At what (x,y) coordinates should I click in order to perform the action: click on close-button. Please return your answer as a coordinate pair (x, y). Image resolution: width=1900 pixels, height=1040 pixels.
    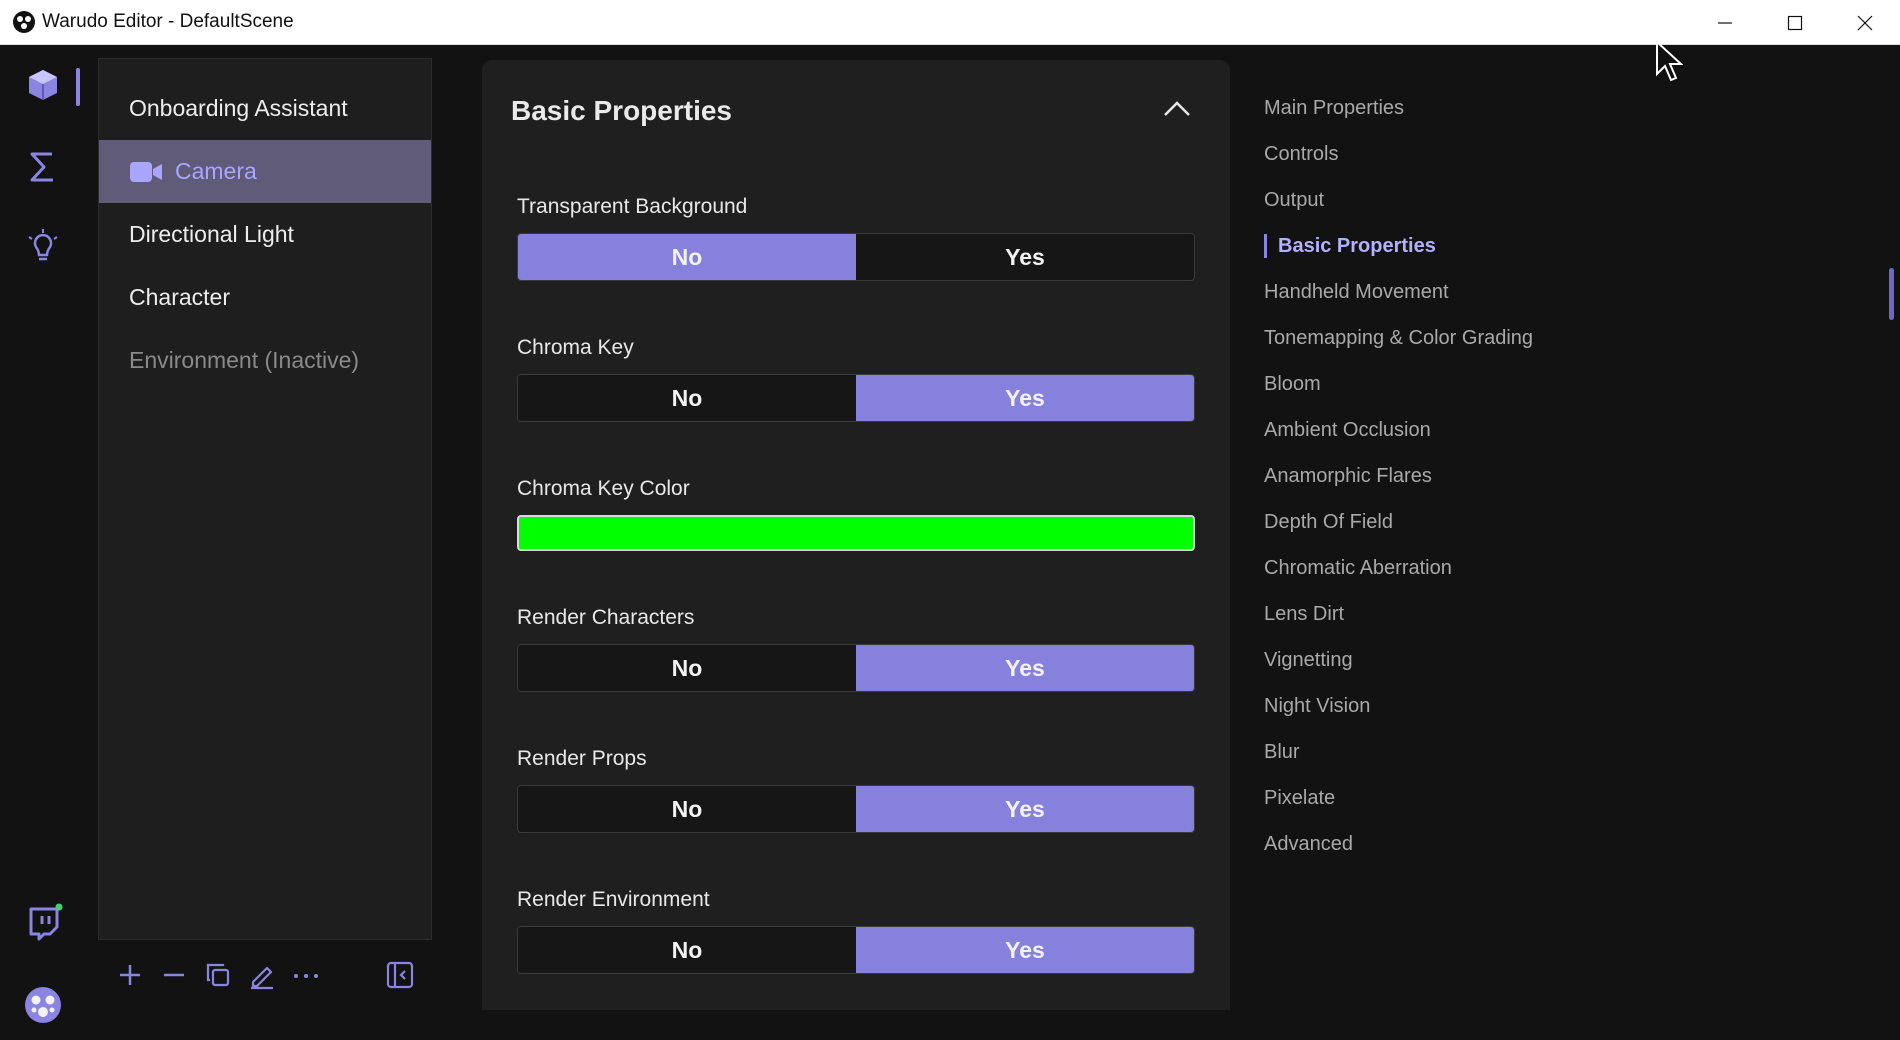
    Looking at the image, I should click on (1865, 22).